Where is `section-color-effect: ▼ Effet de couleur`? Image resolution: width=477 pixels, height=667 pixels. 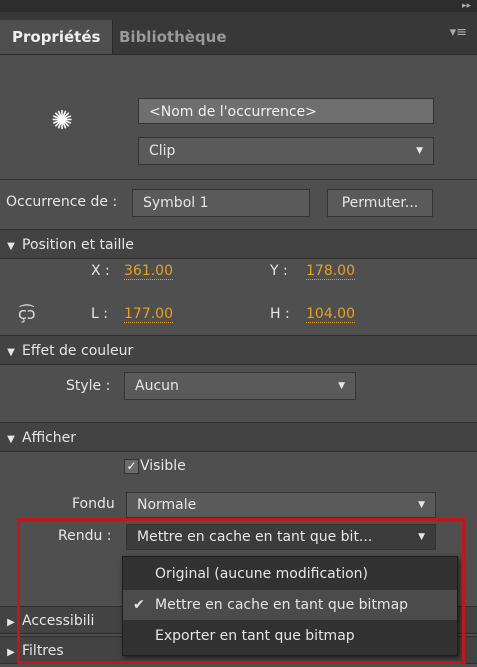
section-color-effect: ▼ Effet de couleur is located at coordinates (238, 350).